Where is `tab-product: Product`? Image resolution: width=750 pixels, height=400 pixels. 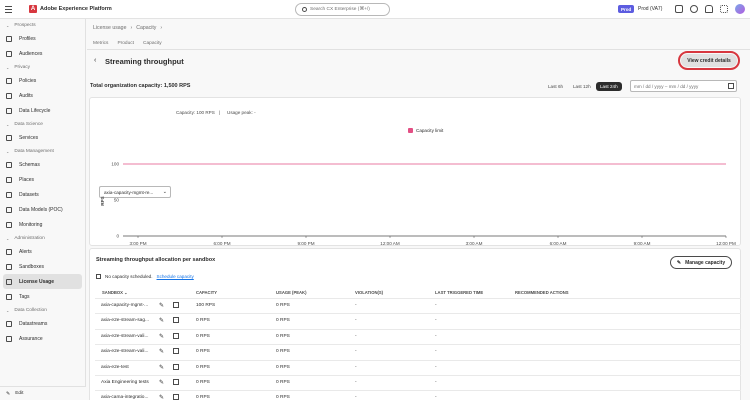
tab-product: Product is located at coordinates (125, 43).